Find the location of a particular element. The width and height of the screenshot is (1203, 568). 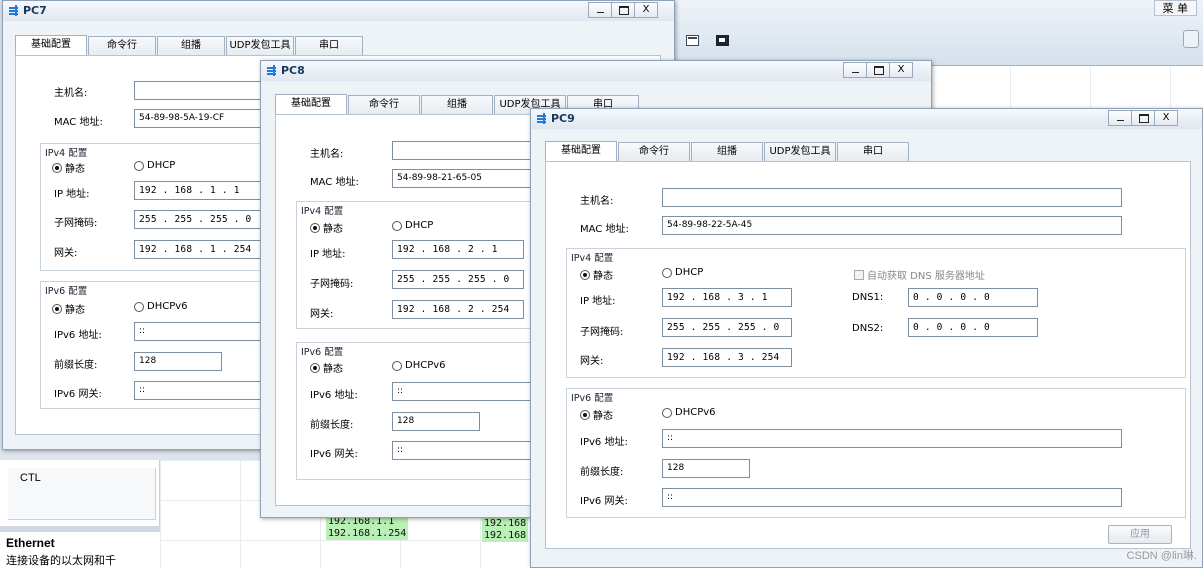

terminal-icon is located at coordinates (722, 40).